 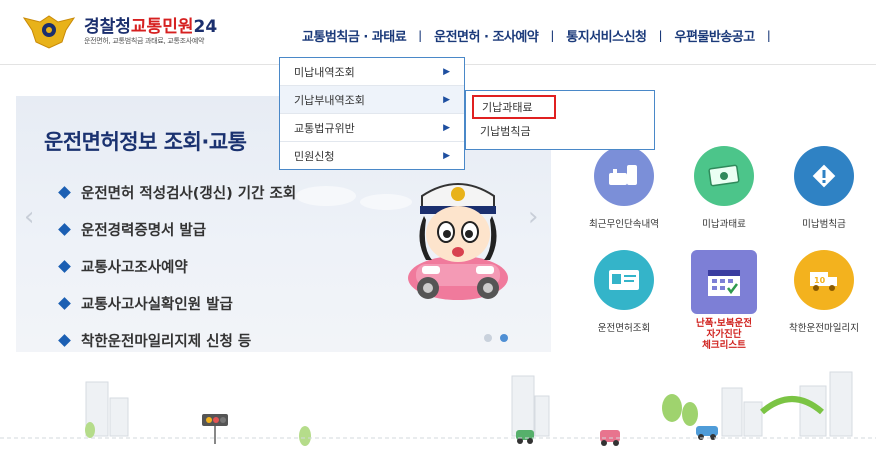 I want to click on fines-dropdown-menu: 미납내역조회 ▶ 기납부내역조회 ▶ 교통법규위반 ▶ 민원신청 ▶, so click(x=372, y=113).